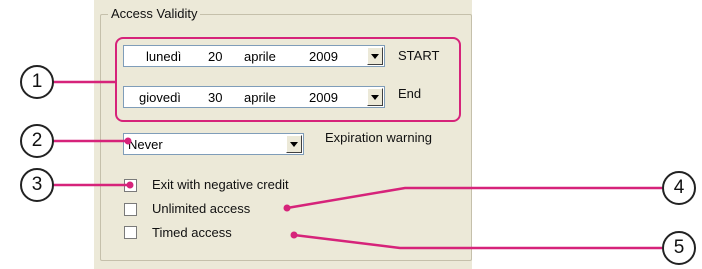 The image size is (702, 269). What do you see at coordinates (679, 188) in the screenshot?
I see `callout-4: 4` at bounding box center [679, 188].